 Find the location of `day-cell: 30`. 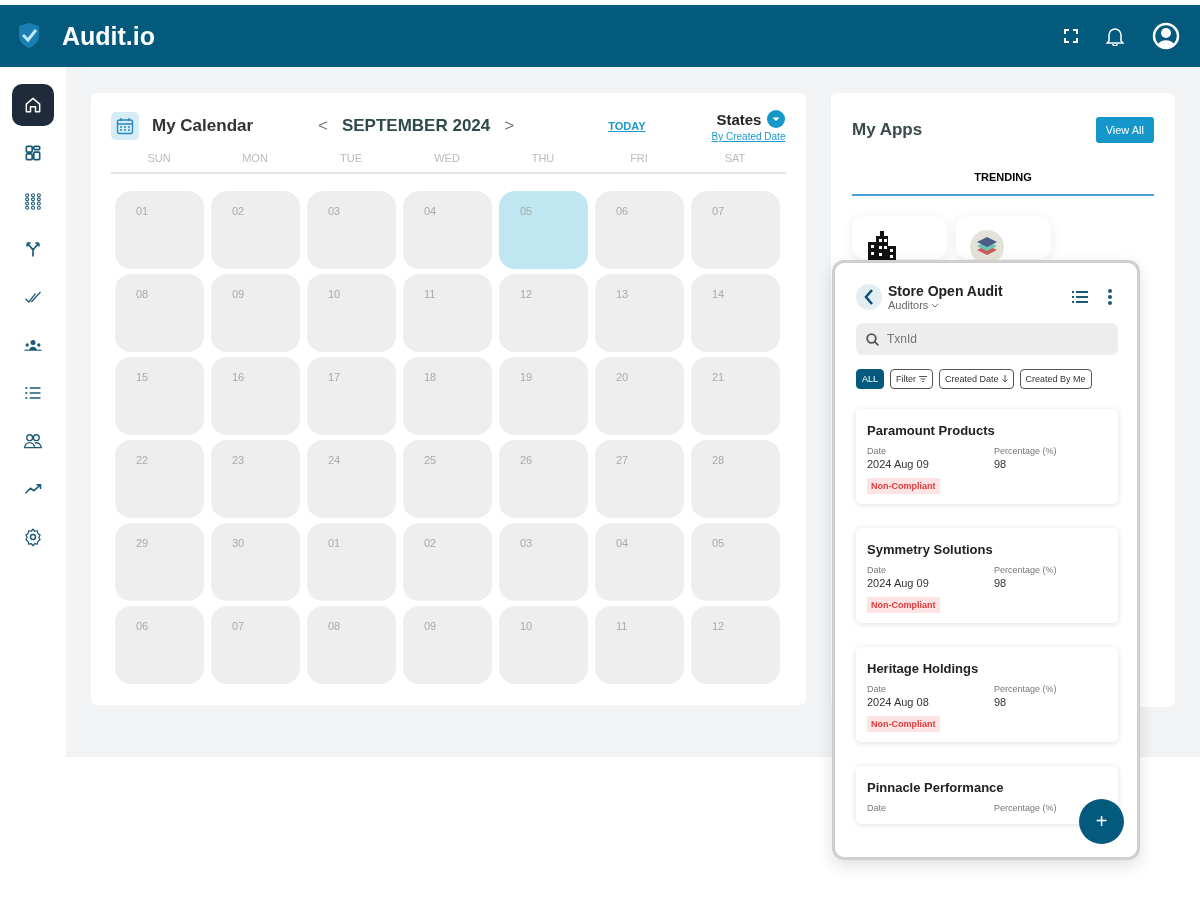

day-cell: 30 is located at coordinates (255, 562).